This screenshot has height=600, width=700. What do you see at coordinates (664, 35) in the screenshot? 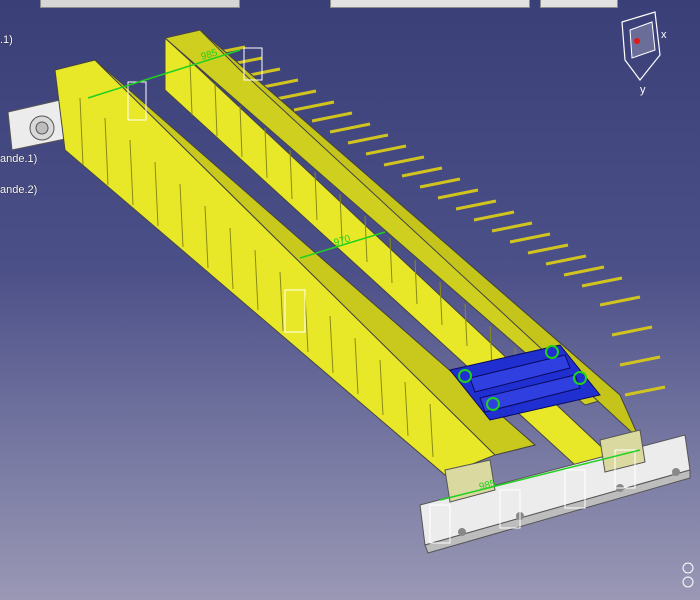
I see `compass-x-label: x` at bounding box center [664, 35].